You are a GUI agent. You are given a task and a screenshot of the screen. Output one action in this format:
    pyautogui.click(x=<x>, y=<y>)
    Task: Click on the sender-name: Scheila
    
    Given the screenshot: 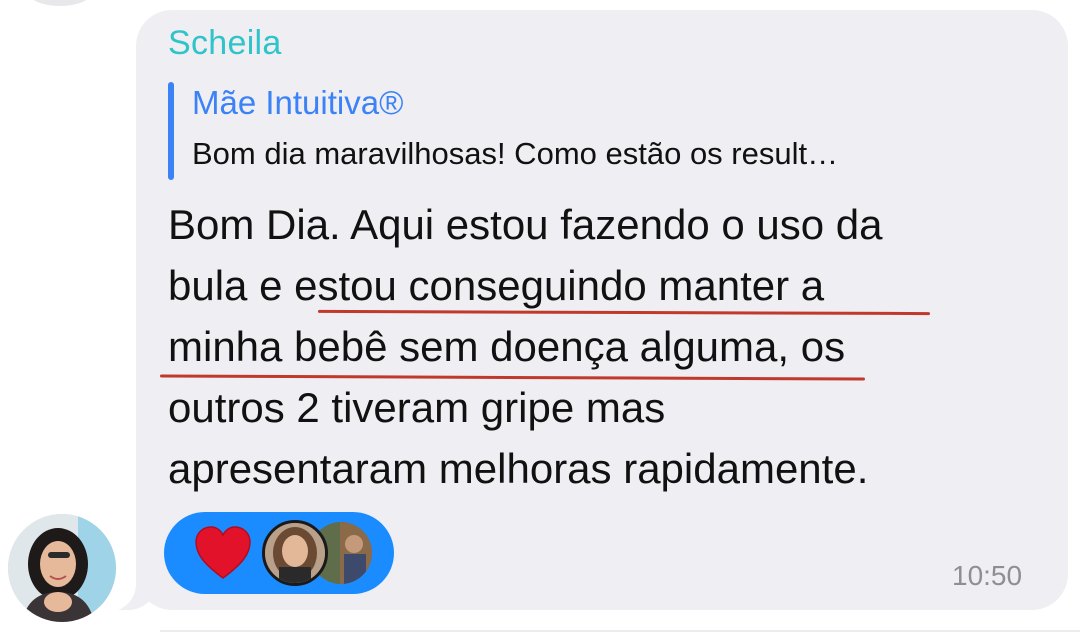 What is the action you would take?
    pyautogui.click(x=225, y=43)
    